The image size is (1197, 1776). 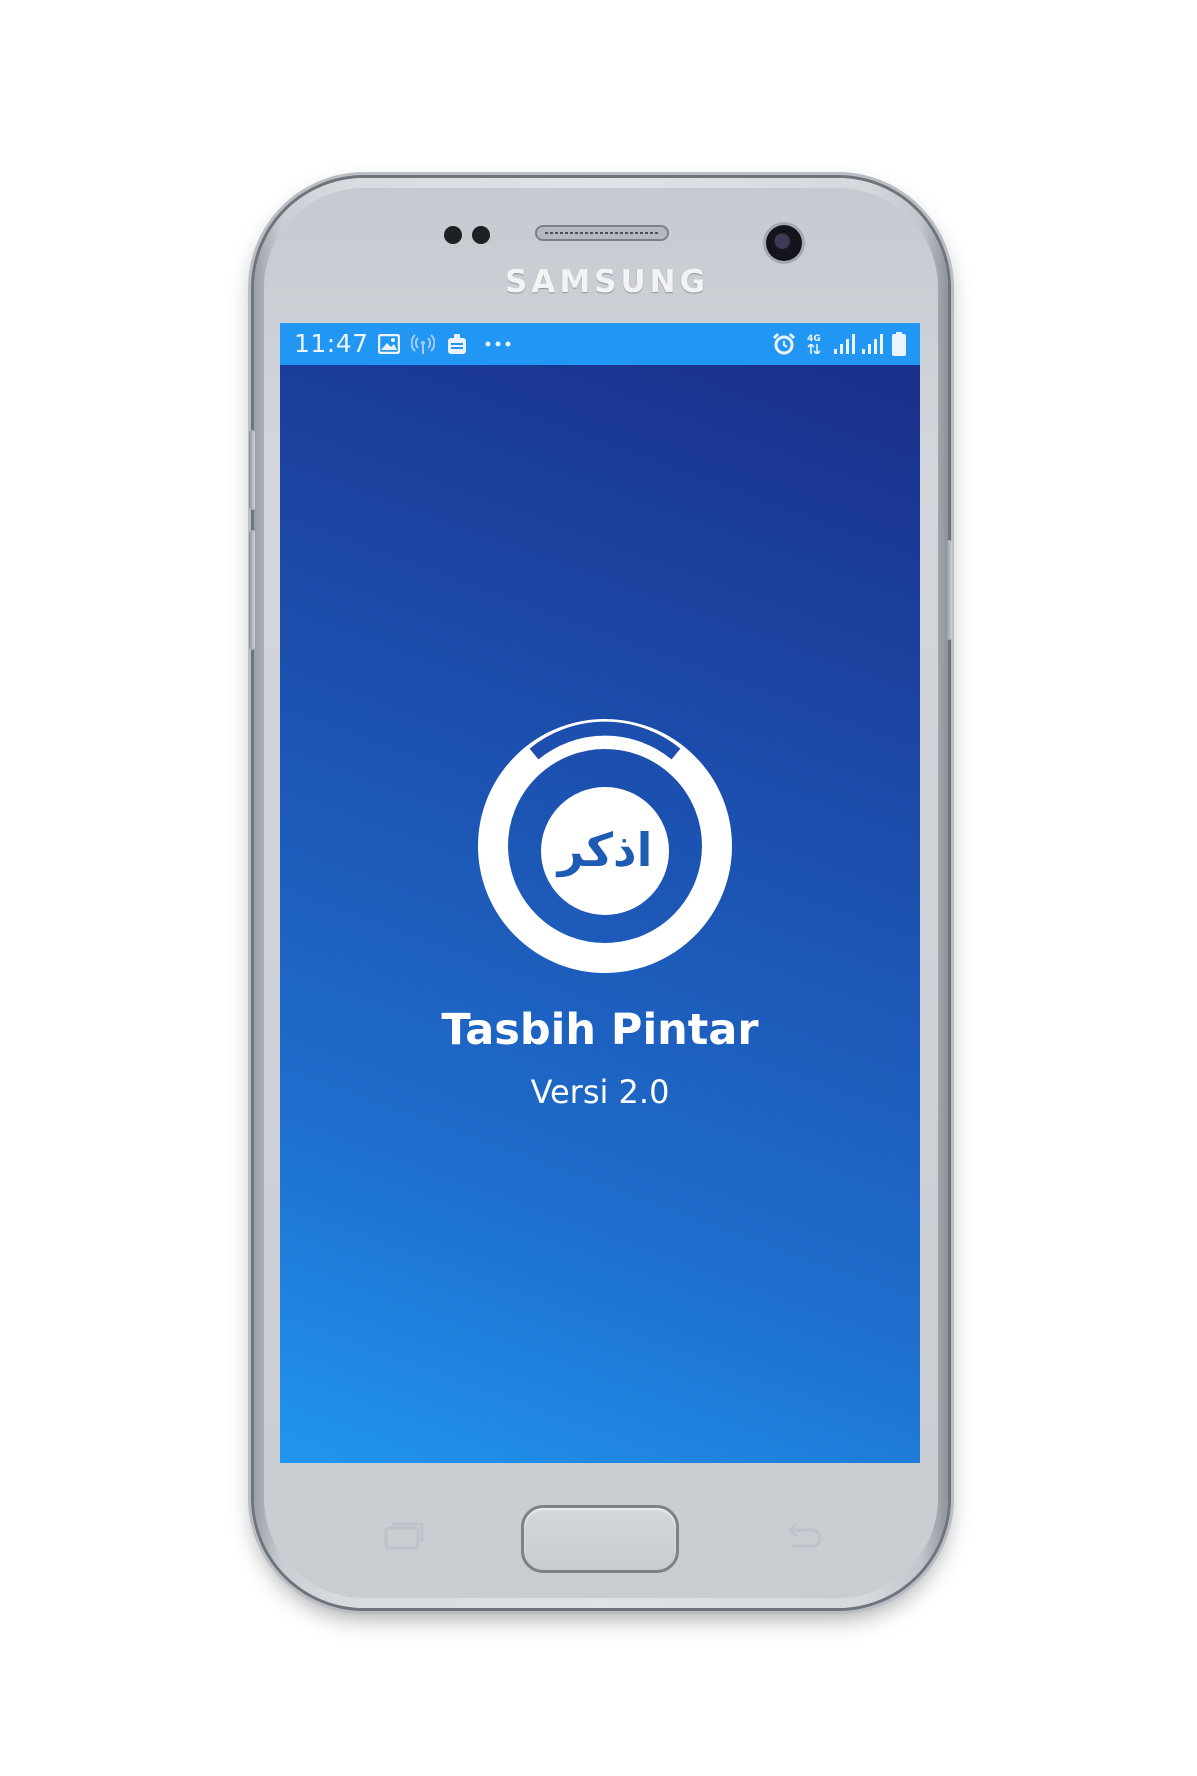 I want to click on app-notification-icon, so click(x=457, y=344).